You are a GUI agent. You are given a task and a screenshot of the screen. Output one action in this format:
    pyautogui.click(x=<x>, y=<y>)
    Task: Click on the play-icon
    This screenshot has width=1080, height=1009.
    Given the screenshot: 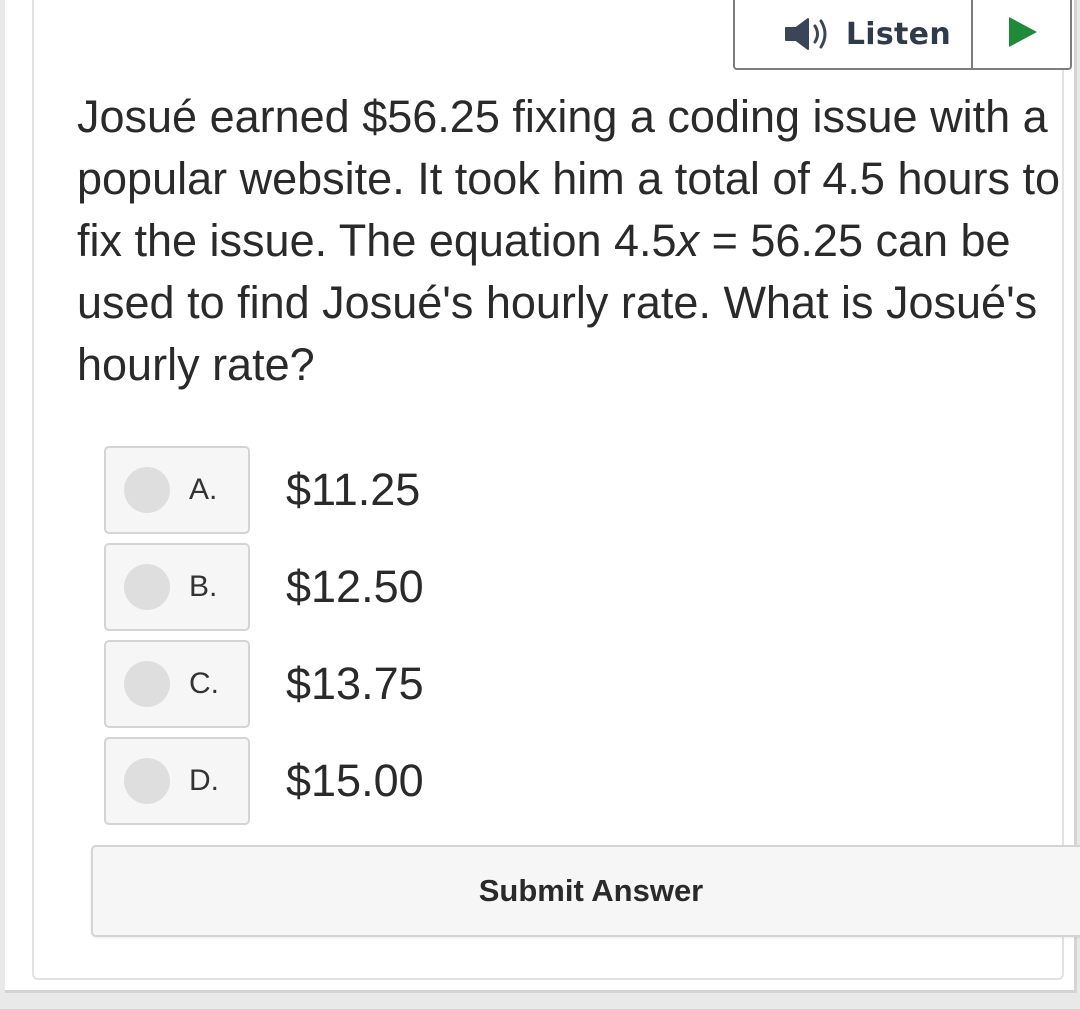 What is the action you would take?
    pyautogui.click(x=1022, y=34)
    